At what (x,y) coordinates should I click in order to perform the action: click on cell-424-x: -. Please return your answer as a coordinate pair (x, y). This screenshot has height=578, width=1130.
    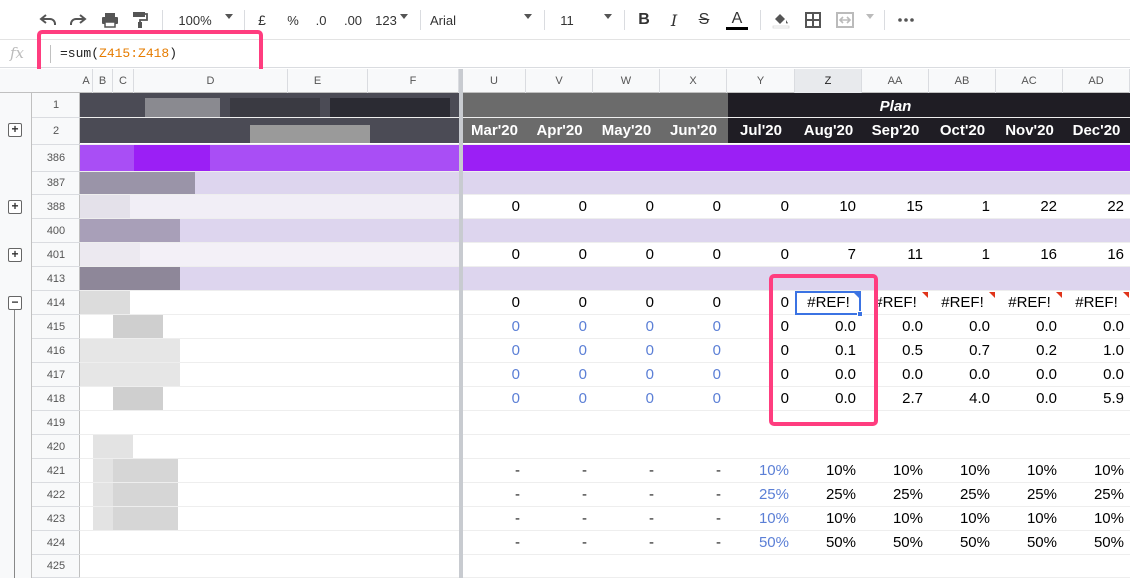
    Looking at the image, I should click on (691, 543).